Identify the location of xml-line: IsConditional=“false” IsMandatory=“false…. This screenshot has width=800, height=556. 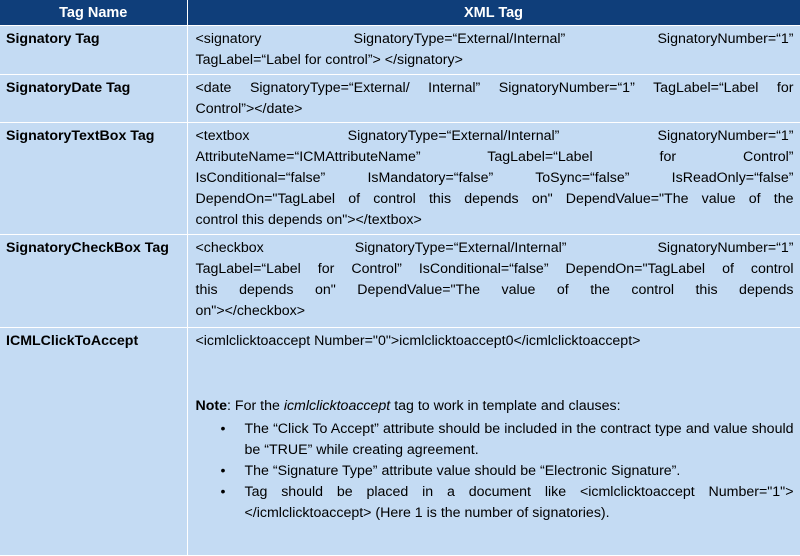
(494, 178).